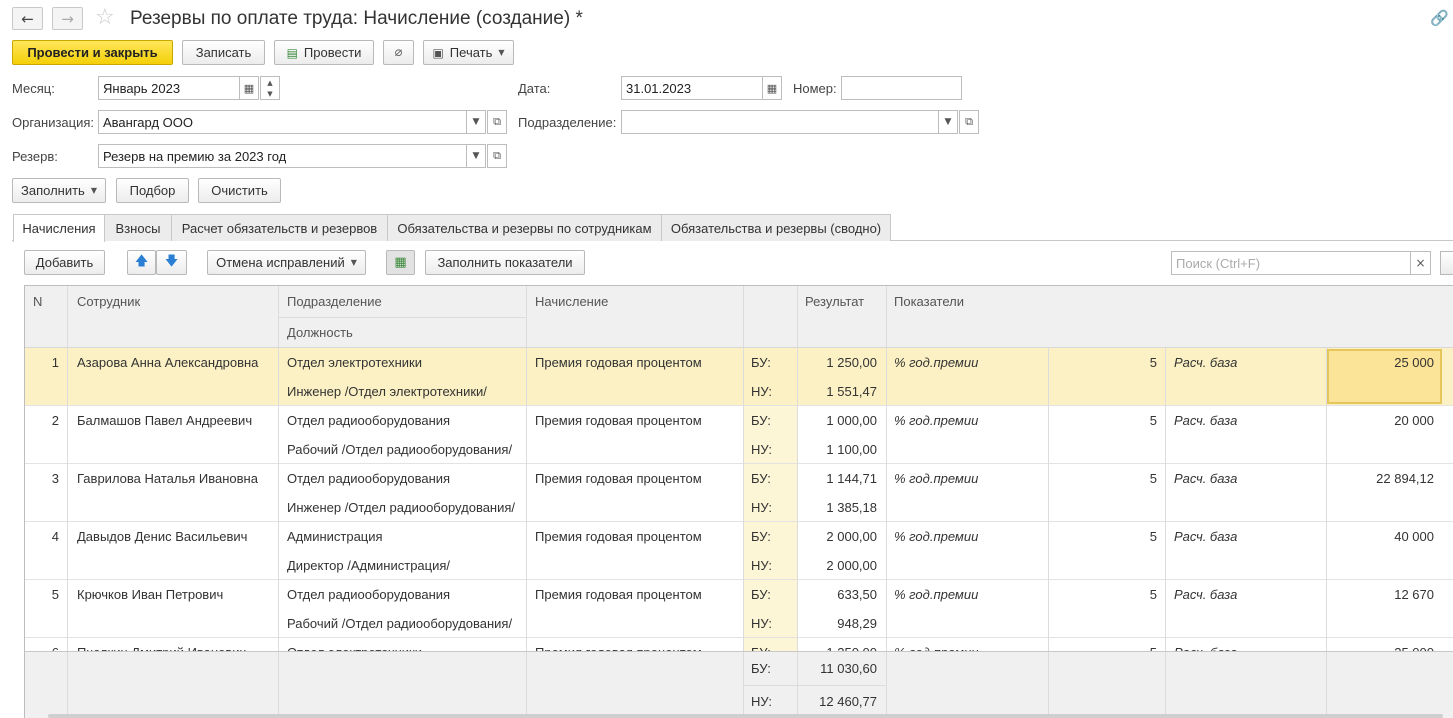  I want to click on fill-button-label: Заполнить, so click(53, 190).